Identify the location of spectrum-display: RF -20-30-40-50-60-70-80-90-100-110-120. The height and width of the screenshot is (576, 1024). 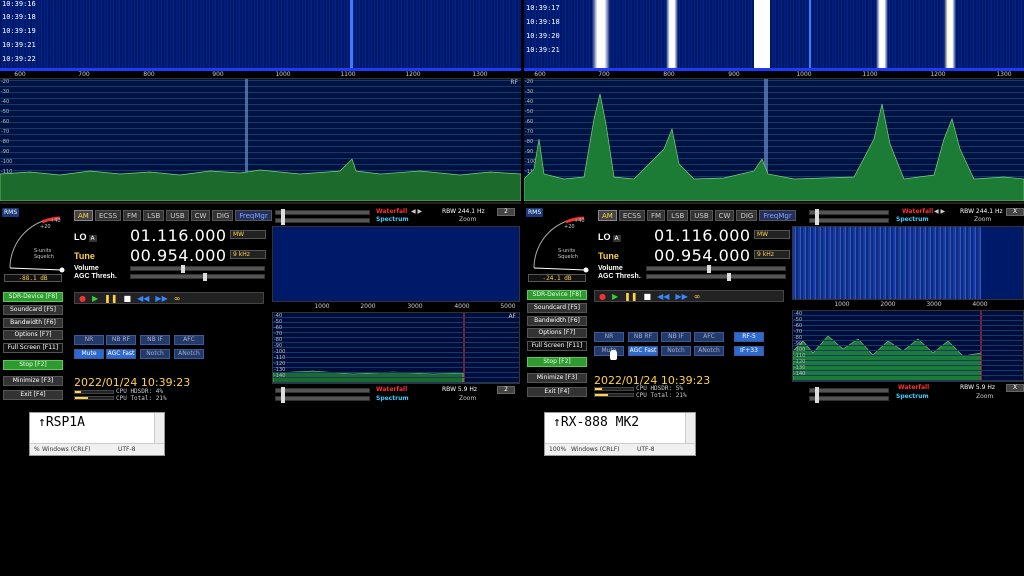
(260, 140).